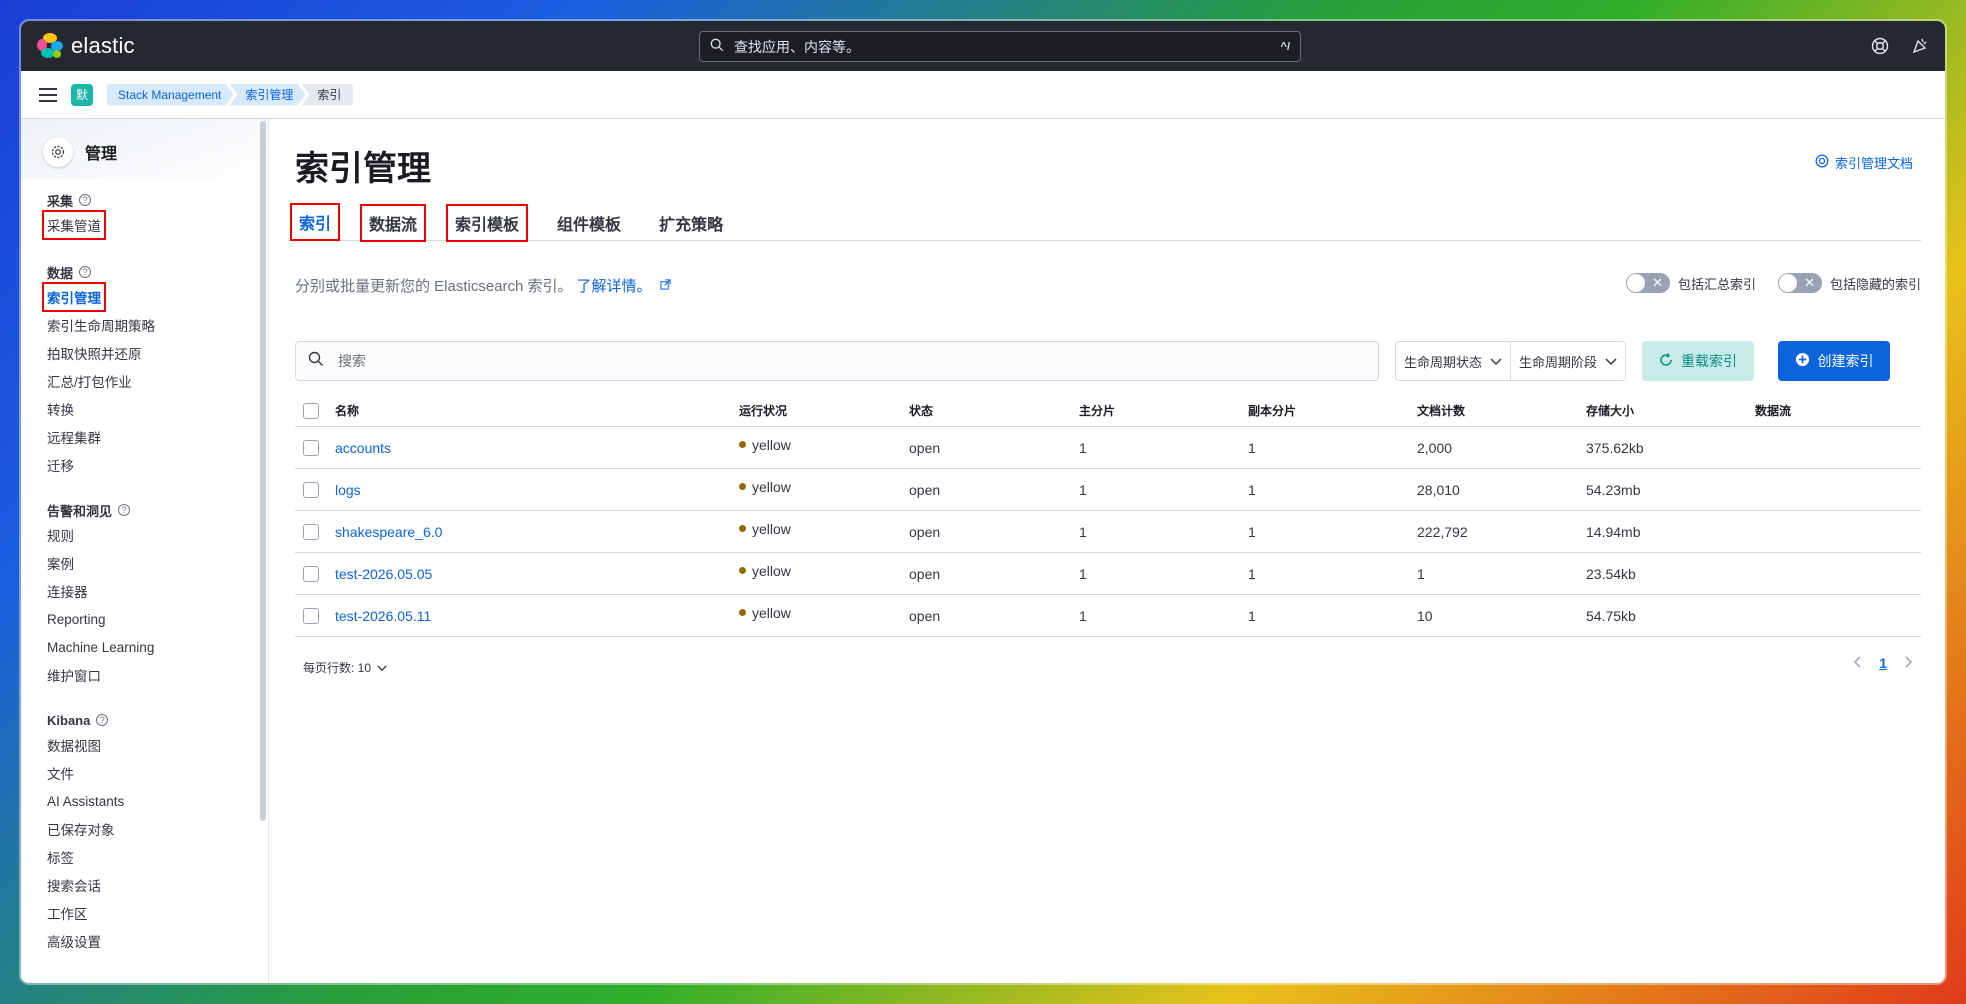 The height and width of the screenshot is (1004, 1966). What do you see at coordinates (1252, 489) in the screenshot?
I see `replicas-value: 1` at bounding box center [1252, 489].